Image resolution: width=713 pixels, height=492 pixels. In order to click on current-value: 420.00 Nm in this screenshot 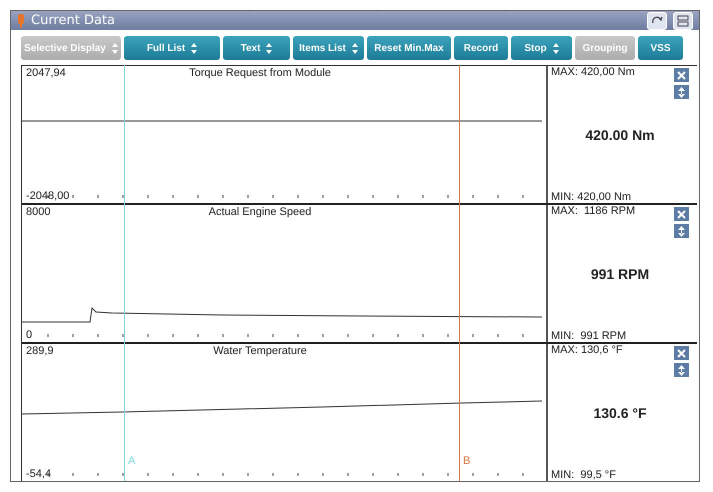, I will do `click(620, 134)`.